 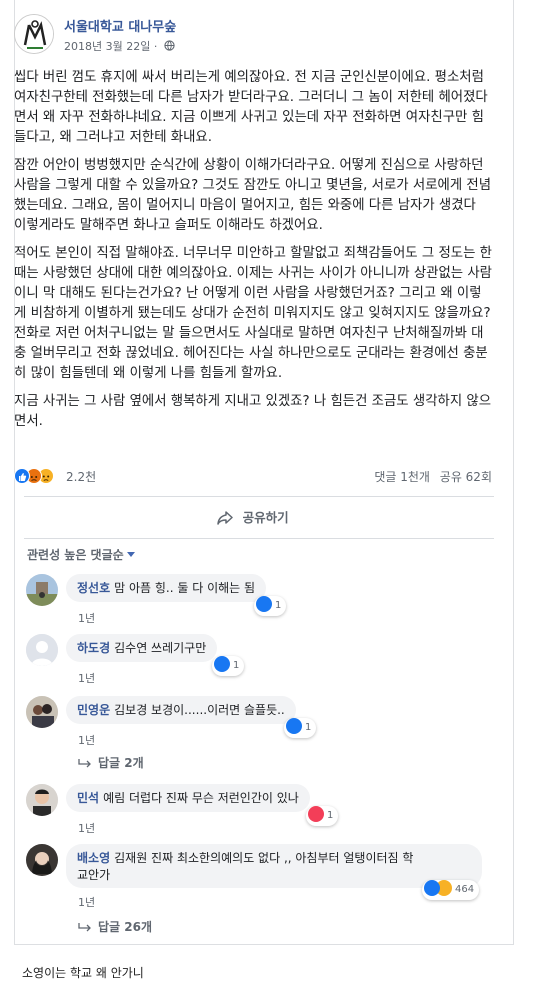 I want to click on bamboo-logo-icon, so click(x=34, y=34).